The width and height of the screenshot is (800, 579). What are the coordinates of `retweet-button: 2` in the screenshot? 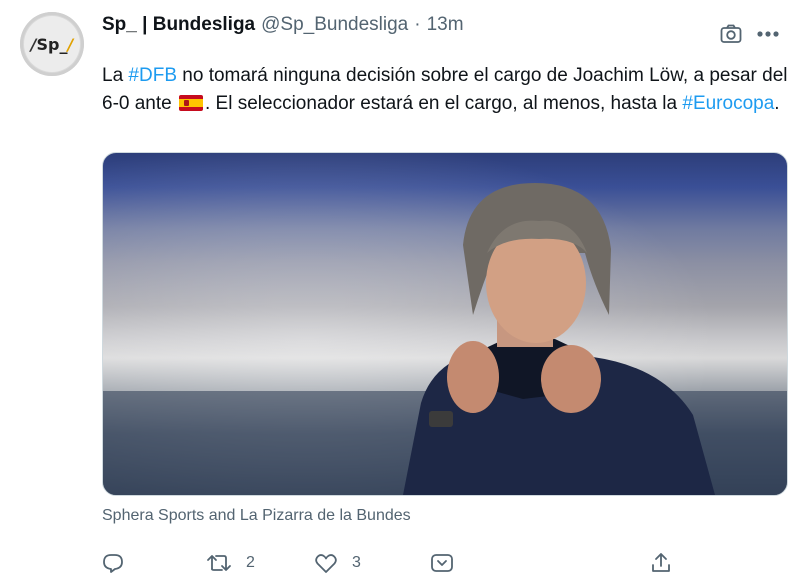 It's located at (230, 563).